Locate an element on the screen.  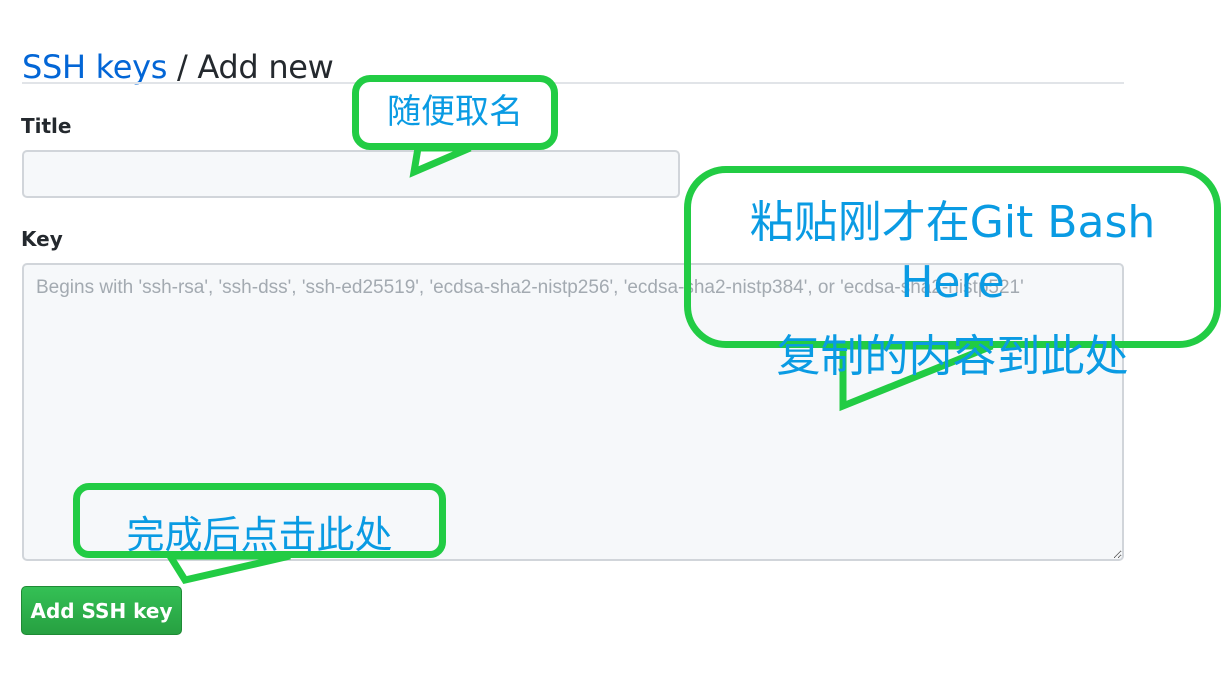
title-annotation-callout: 随便取名 is located at coordinates (455, 112).